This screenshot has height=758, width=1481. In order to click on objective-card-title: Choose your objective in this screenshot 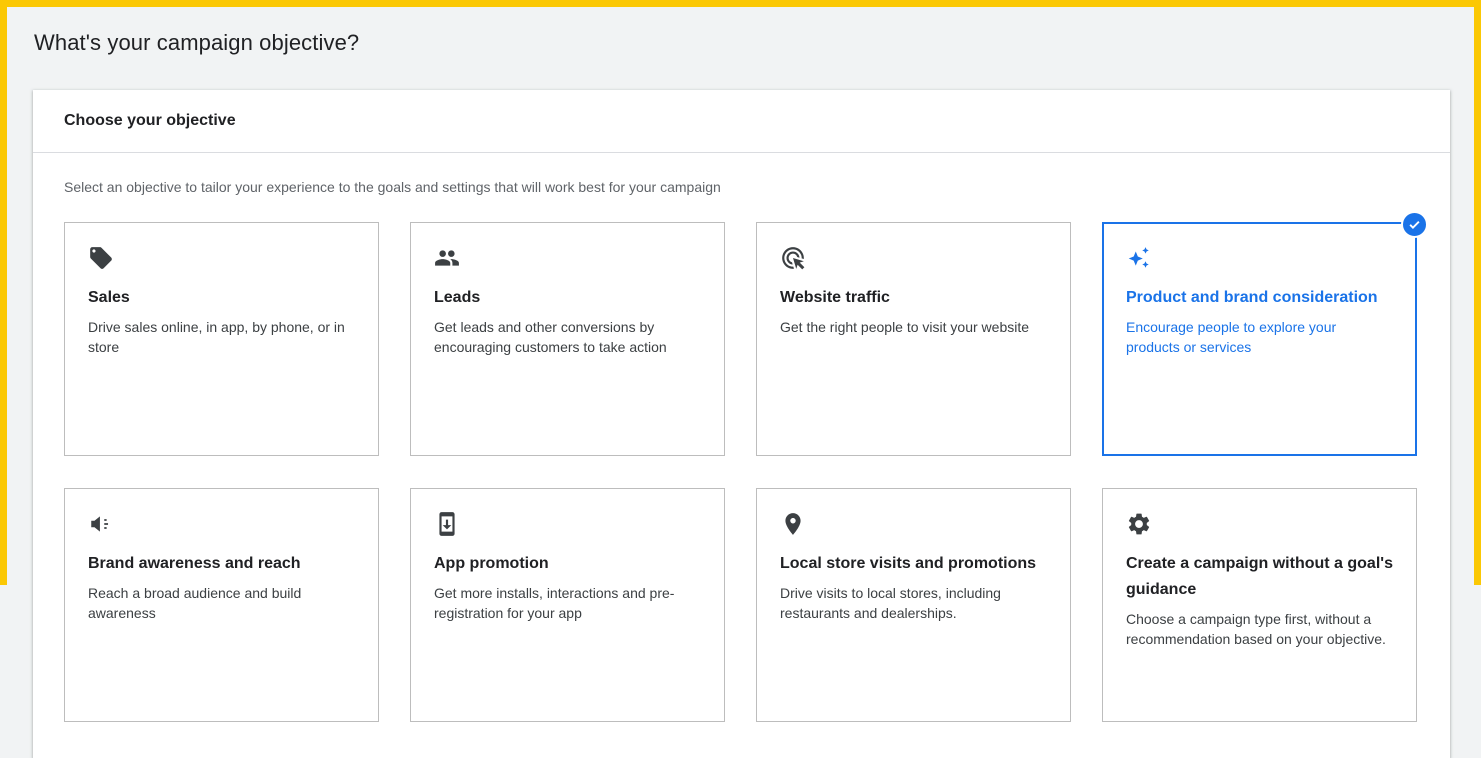, I will do `click(150, 120)`.